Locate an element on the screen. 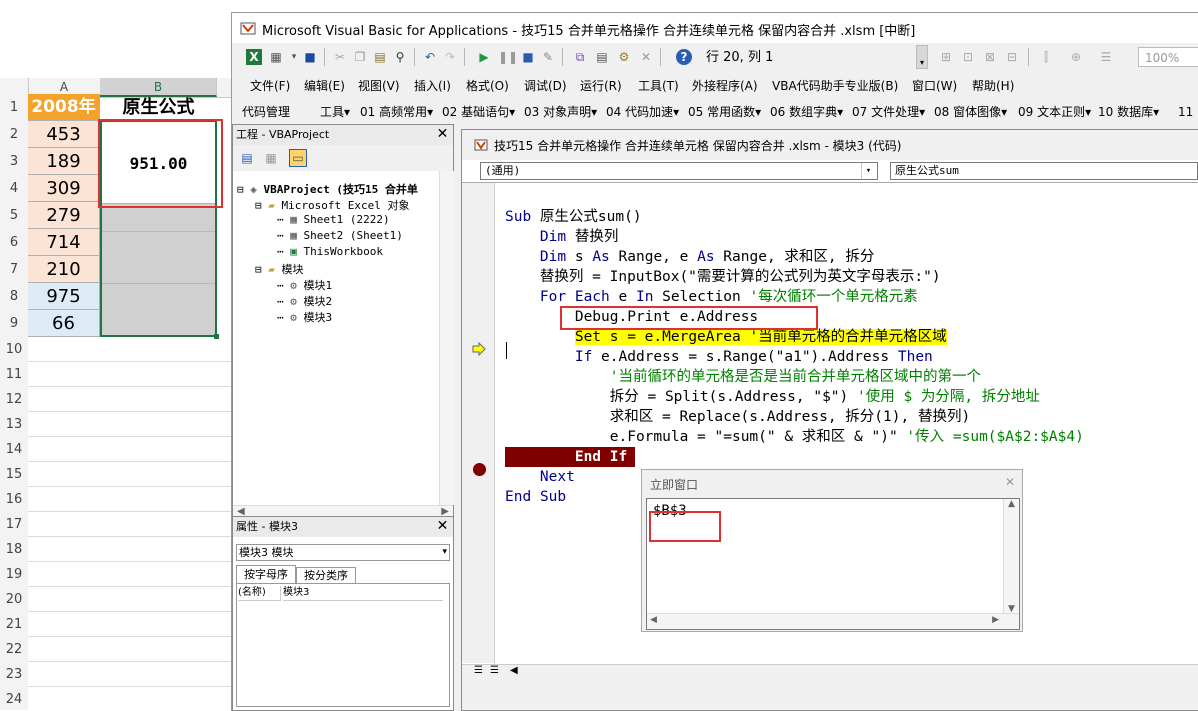 The height and width of the screenshot is (711, 1198). insert-module-icon: ▦ is located at coordinates (276, 57).